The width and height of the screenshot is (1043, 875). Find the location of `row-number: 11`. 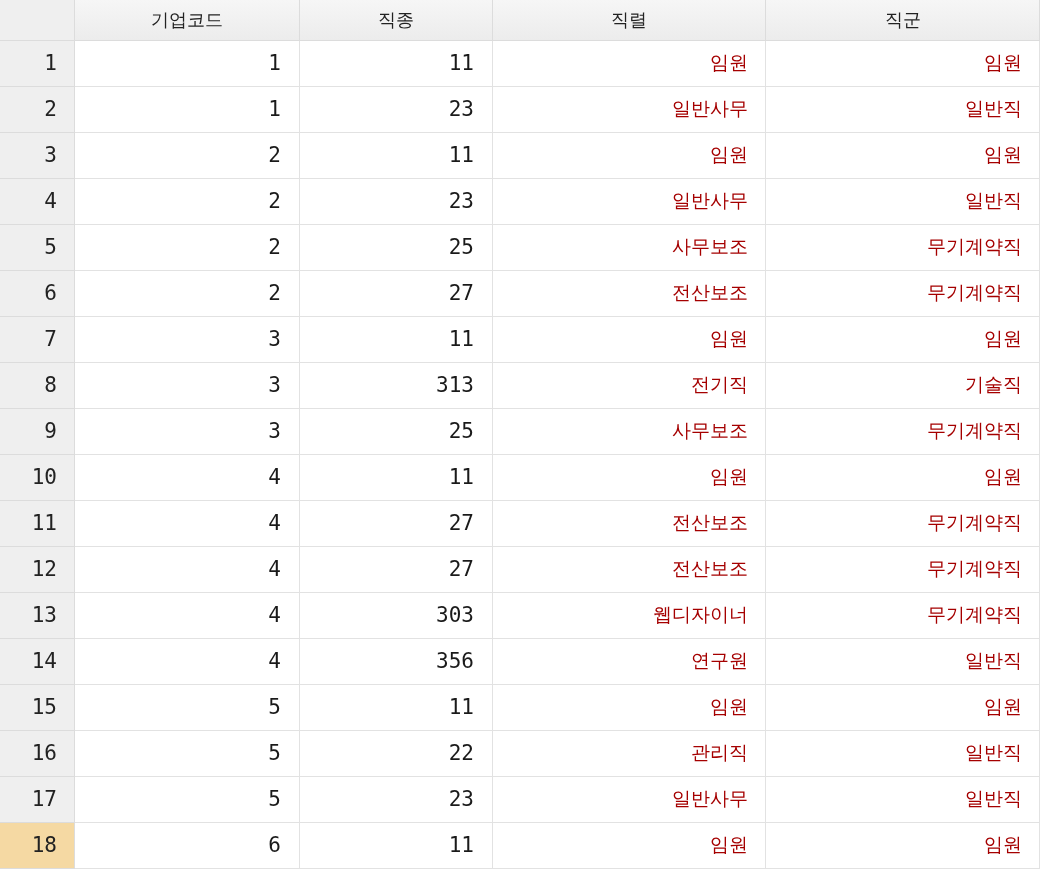

row-number: 11 is located at coordinates (37, 524).